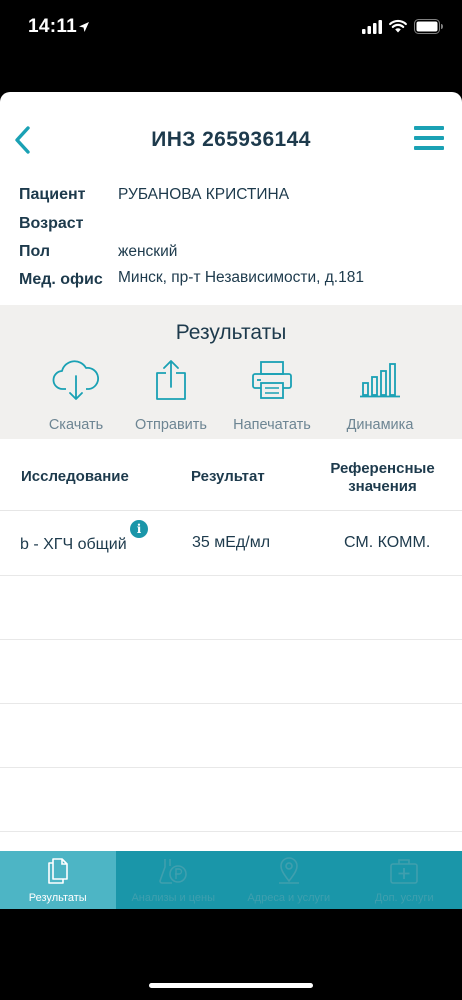  Describe the element at coordinates (139, 529) in the screenshot. I see `info-icon: i` at that location.